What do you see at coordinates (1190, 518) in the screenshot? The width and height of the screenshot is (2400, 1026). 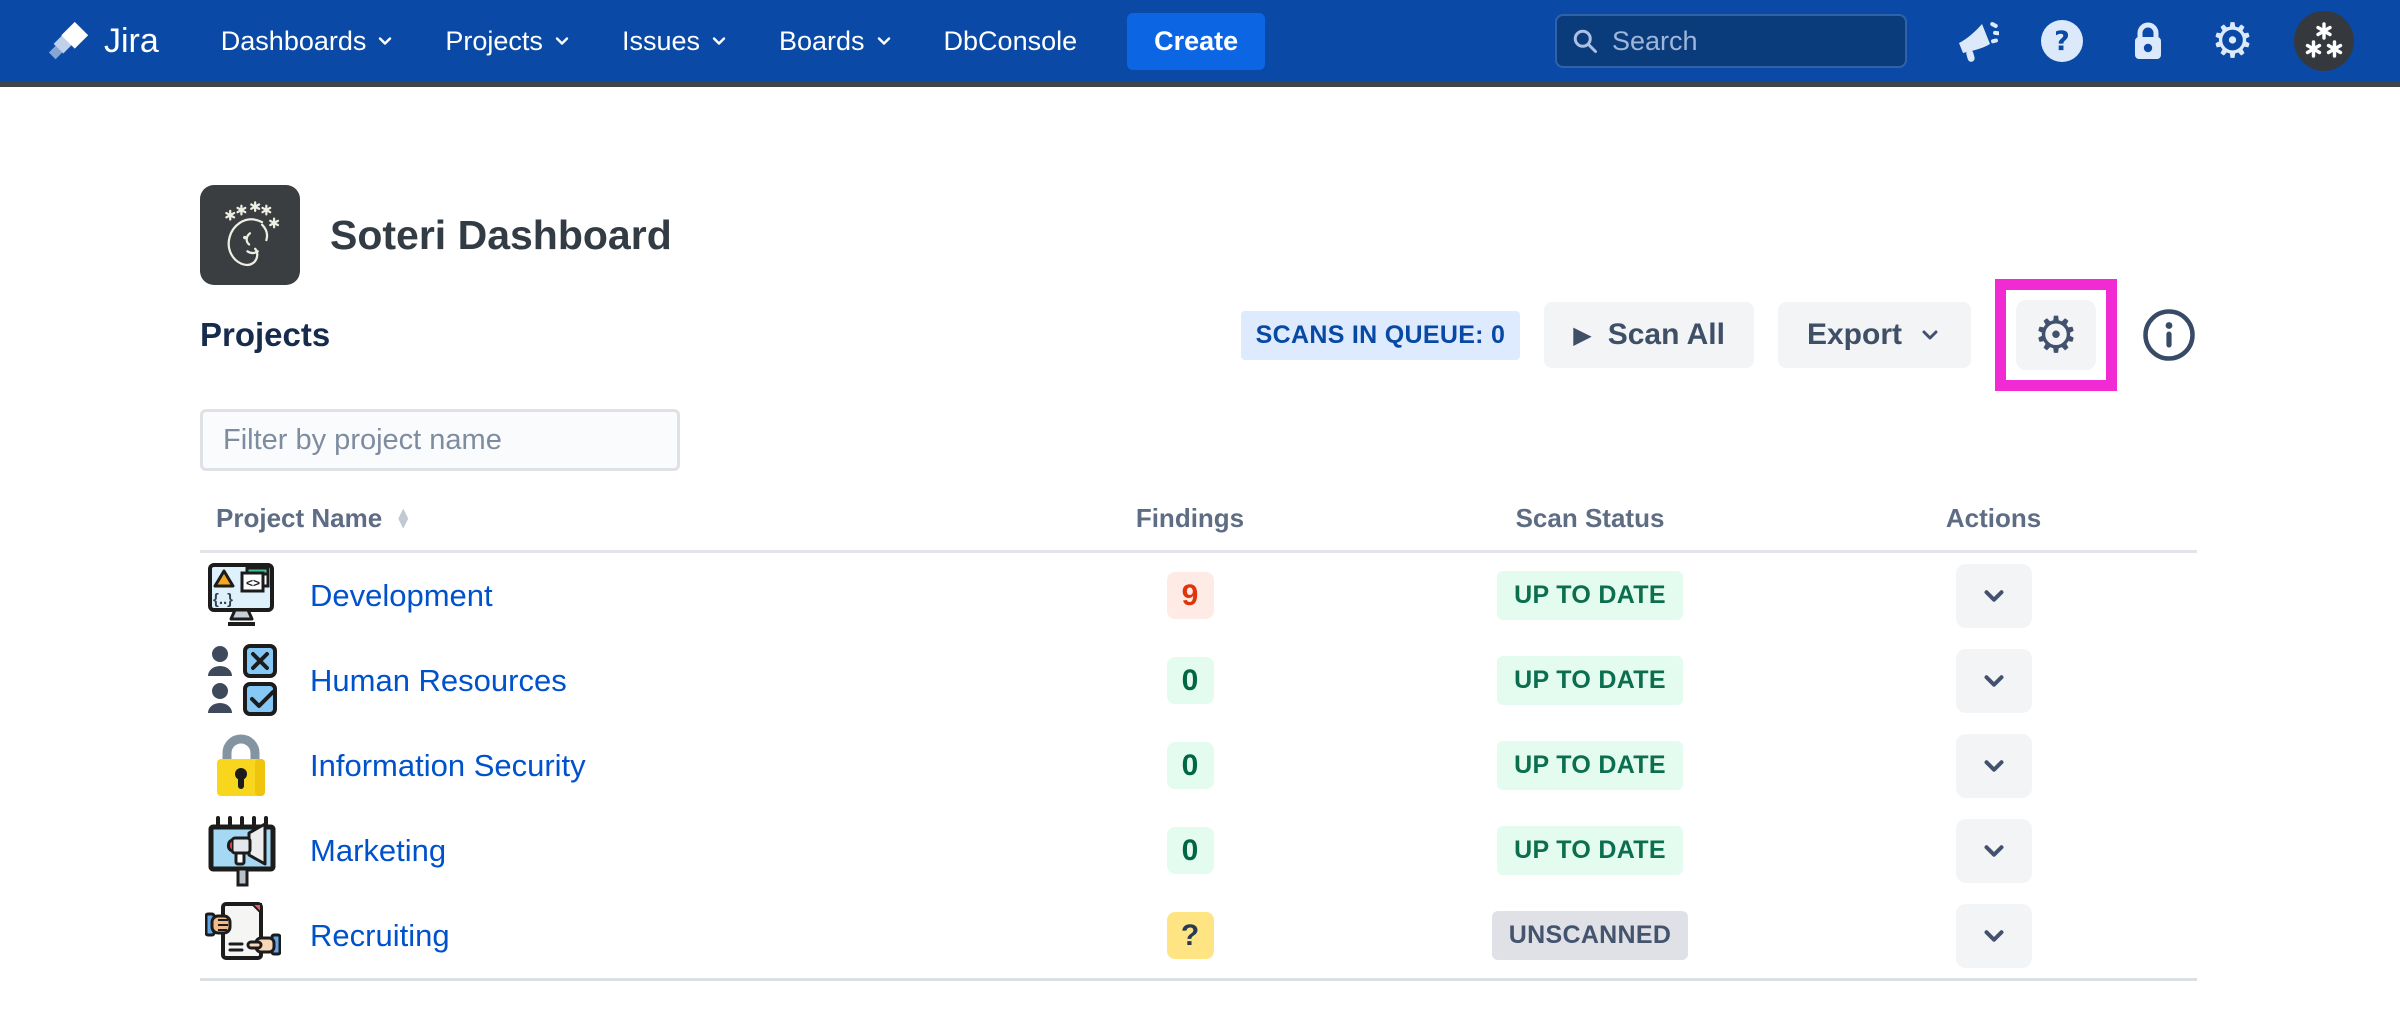 I see `column-header-findings: Findings` at bounding box center [1190, 518].